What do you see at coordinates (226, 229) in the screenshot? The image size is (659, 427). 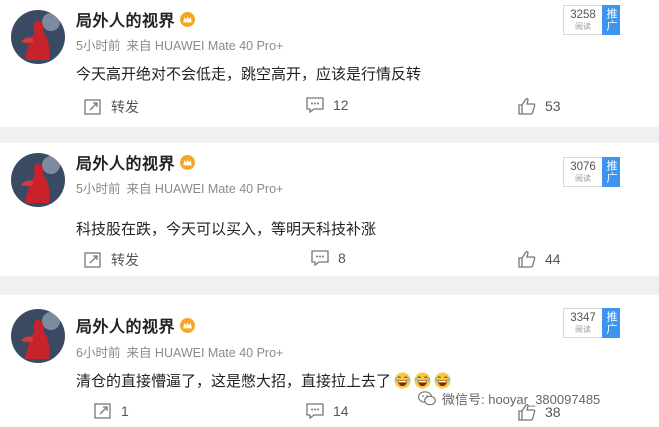 I see `post-text: 科技股在跌，今天可以买入，等明天科技补涨` at bounding box center [226, 229].